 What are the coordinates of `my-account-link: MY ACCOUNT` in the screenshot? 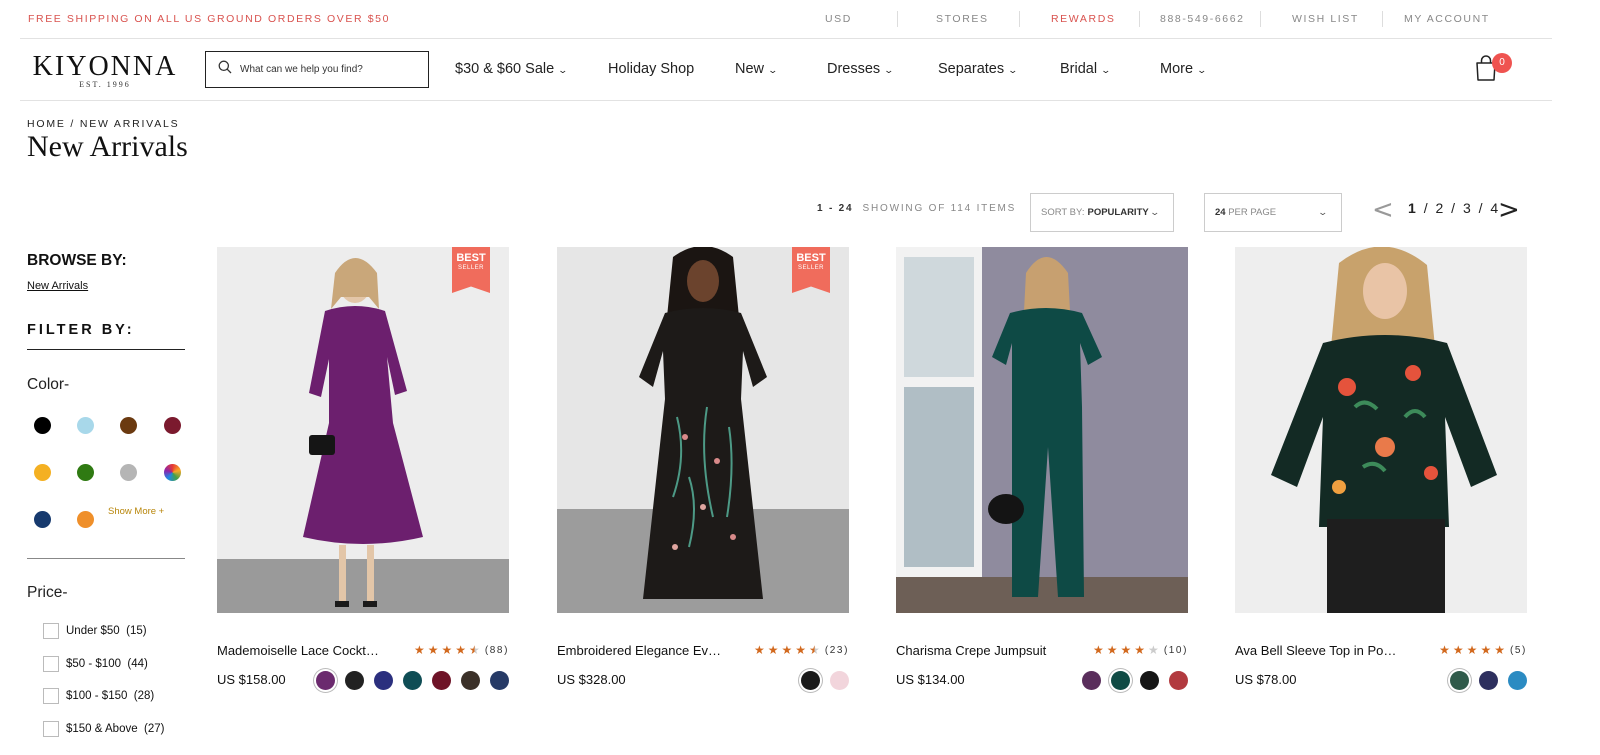 It's located at (1447, 19).